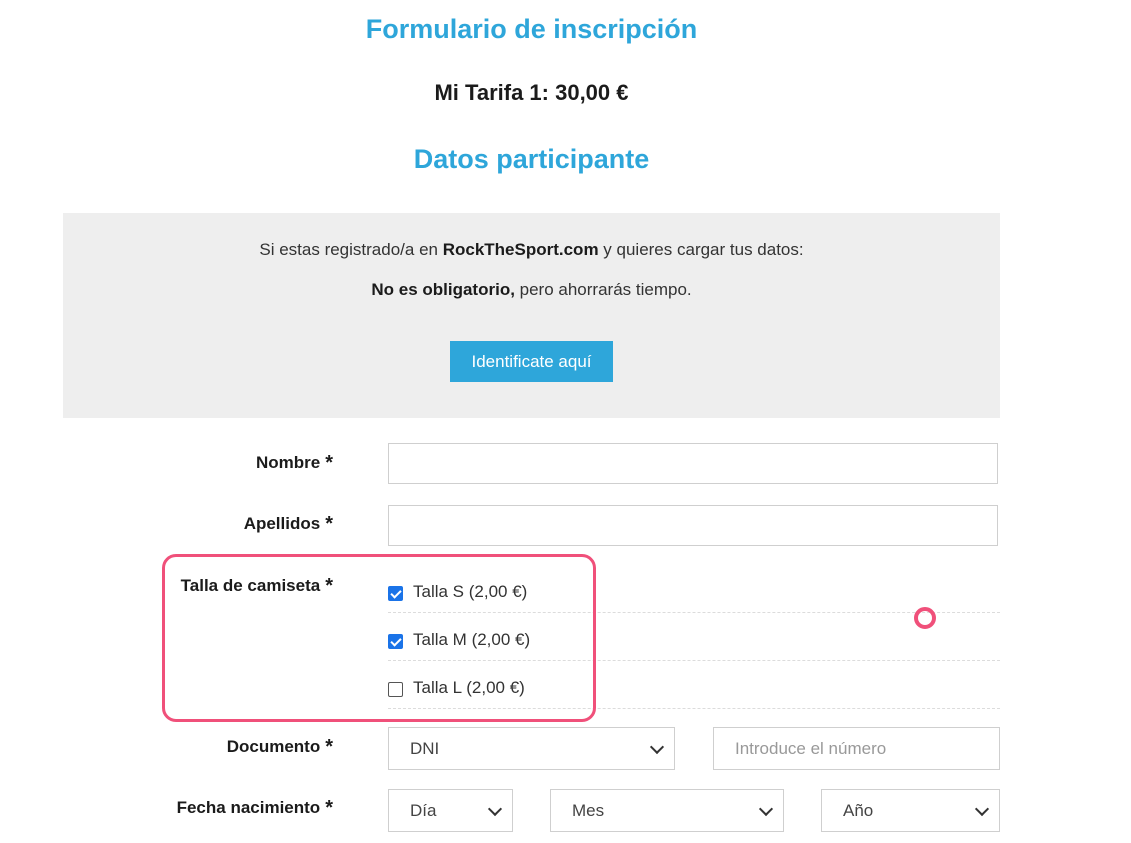 This screenshot has height=843, width=1131. I want to click on documento-label-text: Documento, so click(273, 746).